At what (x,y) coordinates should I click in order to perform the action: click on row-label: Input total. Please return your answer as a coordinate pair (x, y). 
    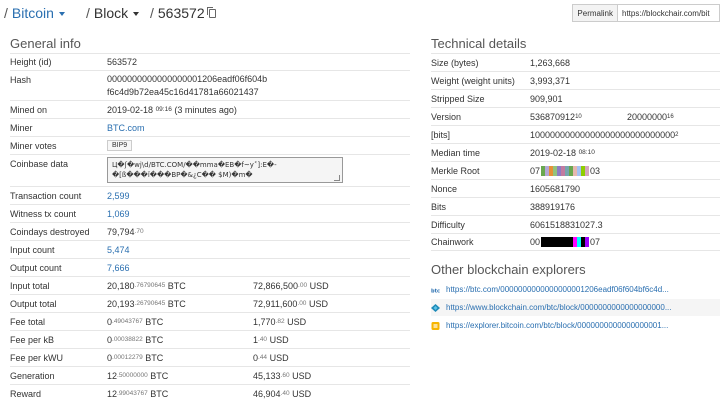
    Looking at the image, I should click on (30, 285).